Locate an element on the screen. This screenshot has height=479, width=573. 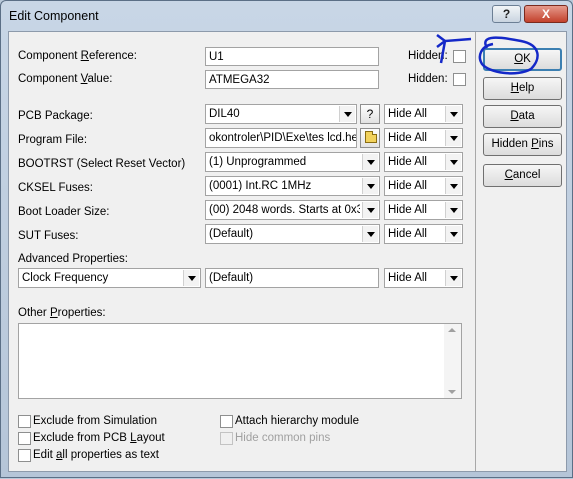
advanced-properties-label: Advanced Properties: is located at coordinates (73, 259).